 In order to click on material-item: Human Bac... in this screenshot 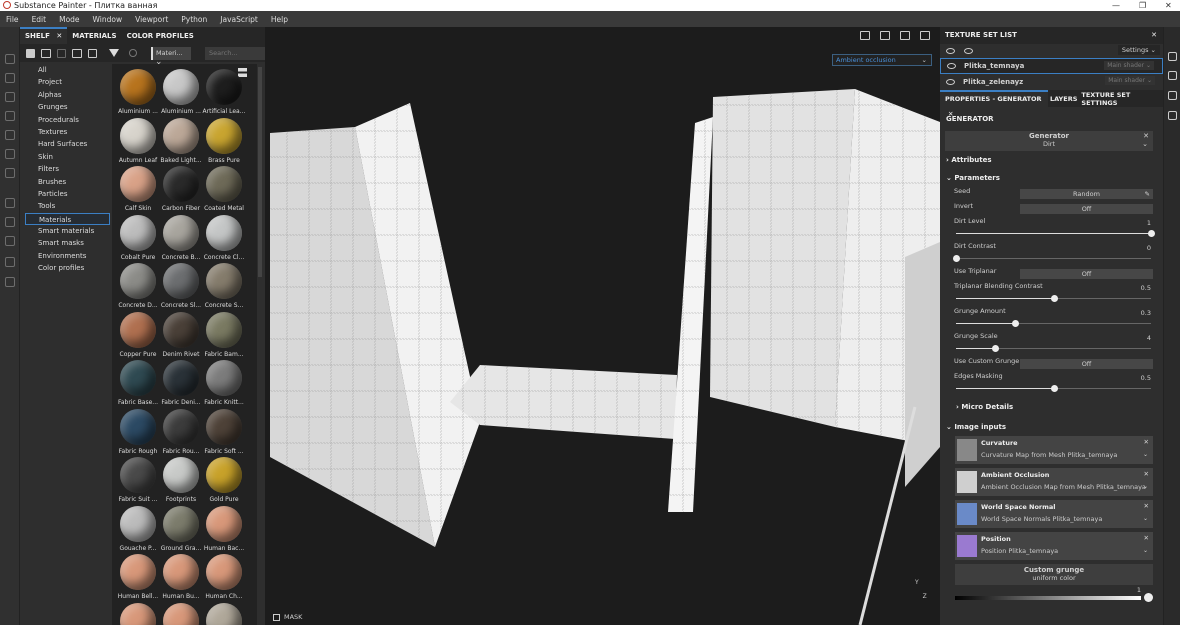, I will do `click(224, 528)`.